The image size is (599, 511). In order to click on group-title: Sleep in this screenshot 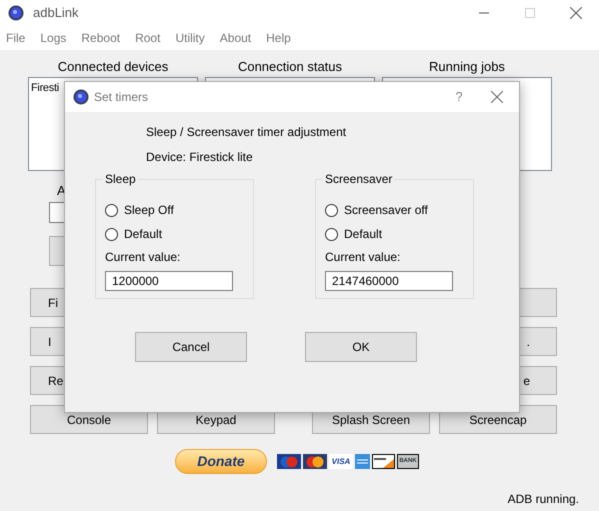, I will do `click(120, 179)`.